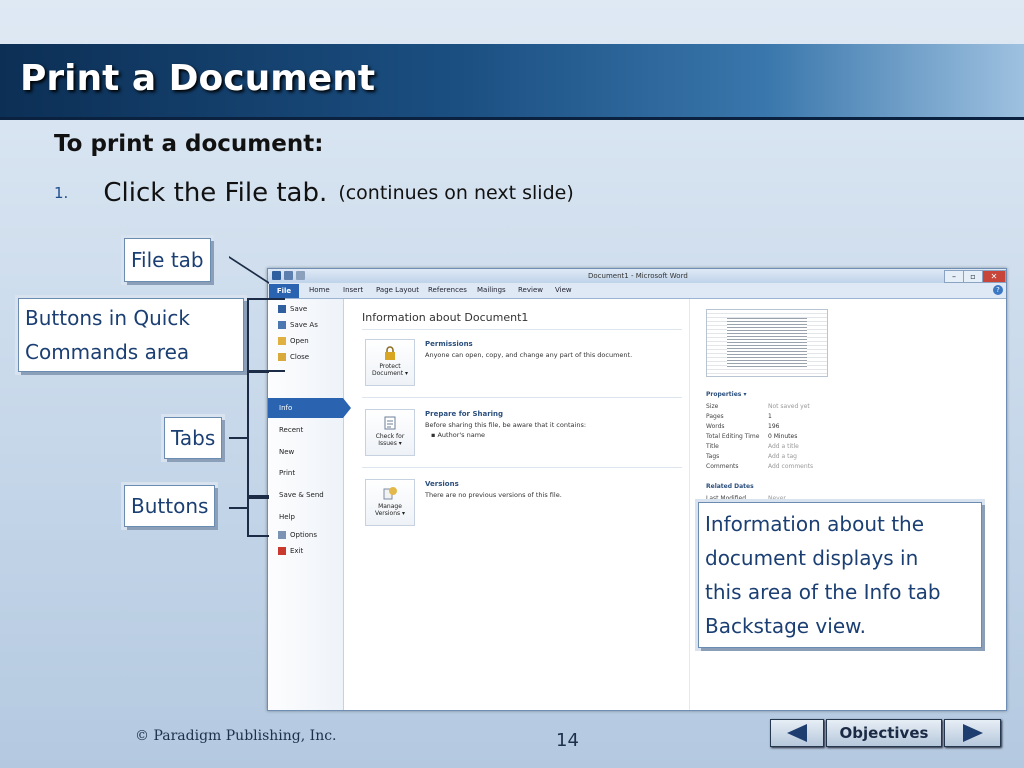  I want to click on objectives-button: Objectives, so click(884, 733).